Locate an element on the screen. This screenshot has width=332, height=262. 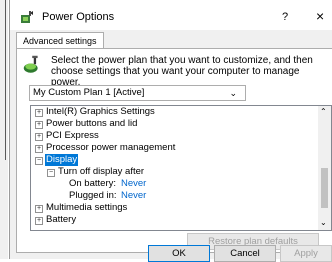
tree-item-label: Display is located at coordinates (62, 160).